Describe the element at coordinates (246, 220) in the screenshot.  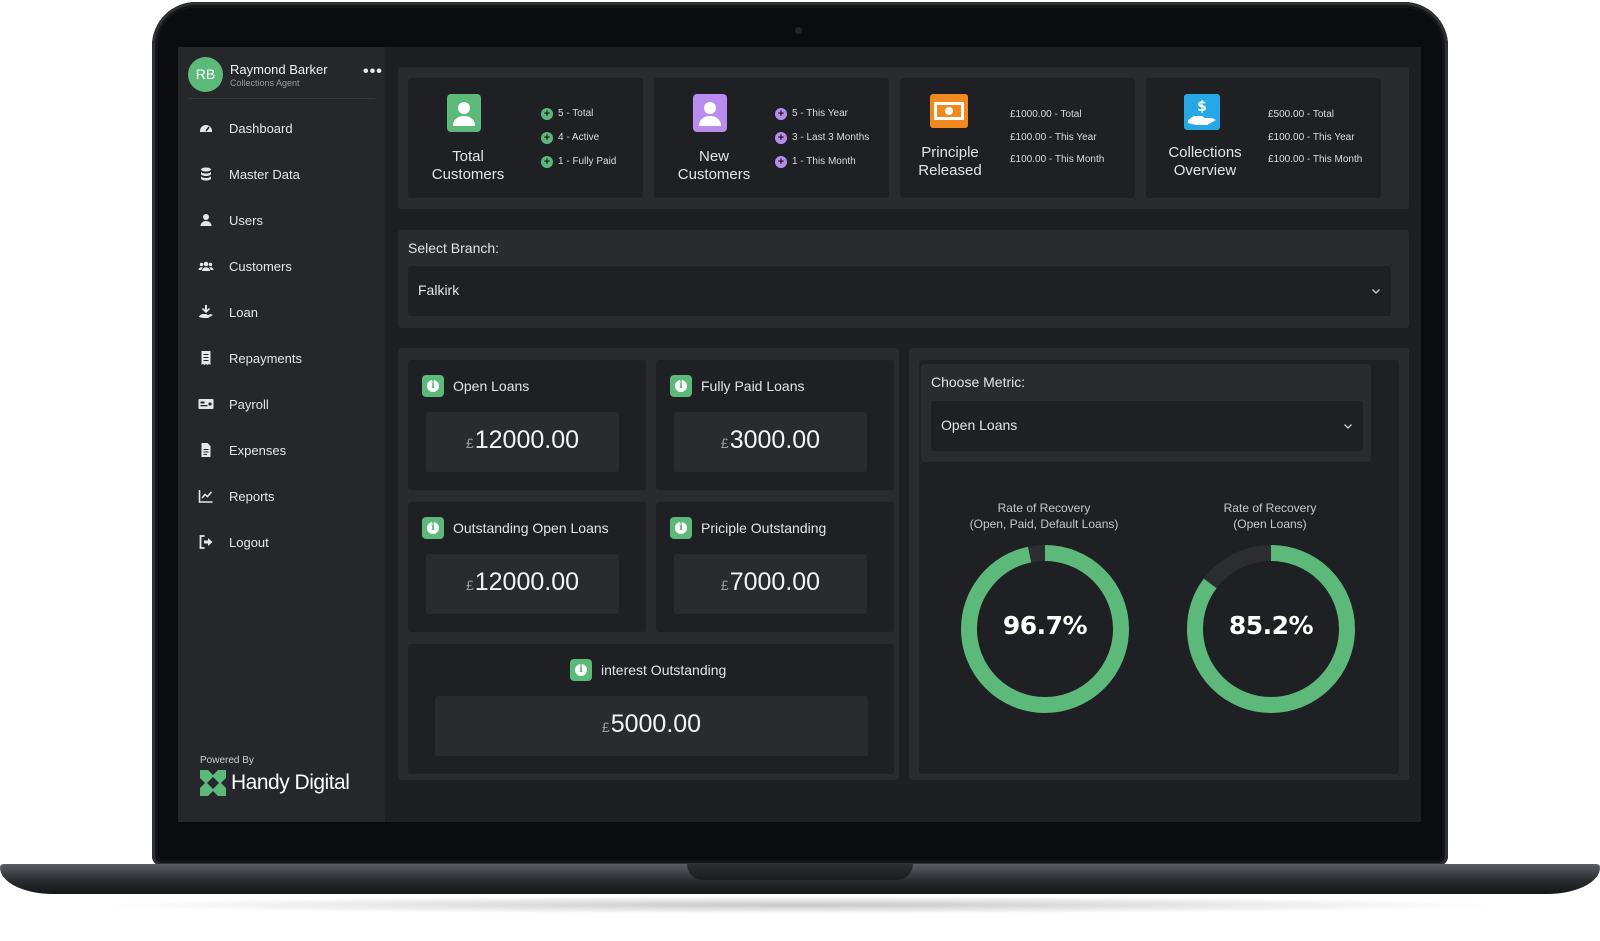
I see `sidebar-item-label: Users` at that location.